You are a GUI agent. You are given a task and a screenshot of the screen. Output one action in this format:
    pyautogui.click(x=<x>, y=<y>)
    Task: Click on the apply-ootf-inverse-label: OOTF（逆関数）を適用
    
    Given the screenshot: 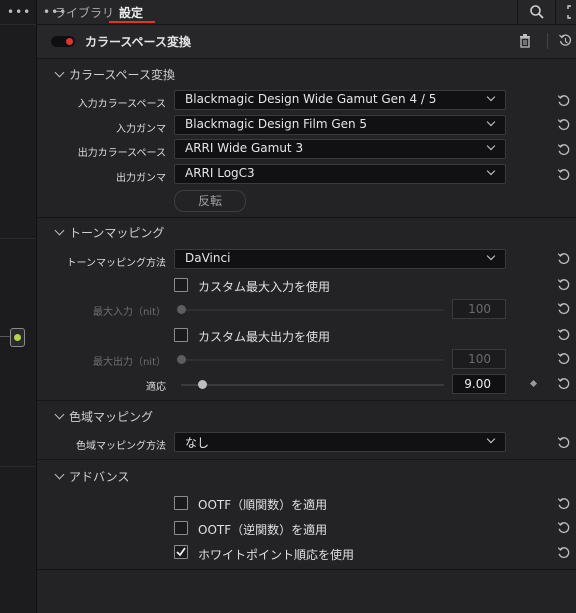 What is the action you would take?
    pyautogui.click(x=263, y=530)
    